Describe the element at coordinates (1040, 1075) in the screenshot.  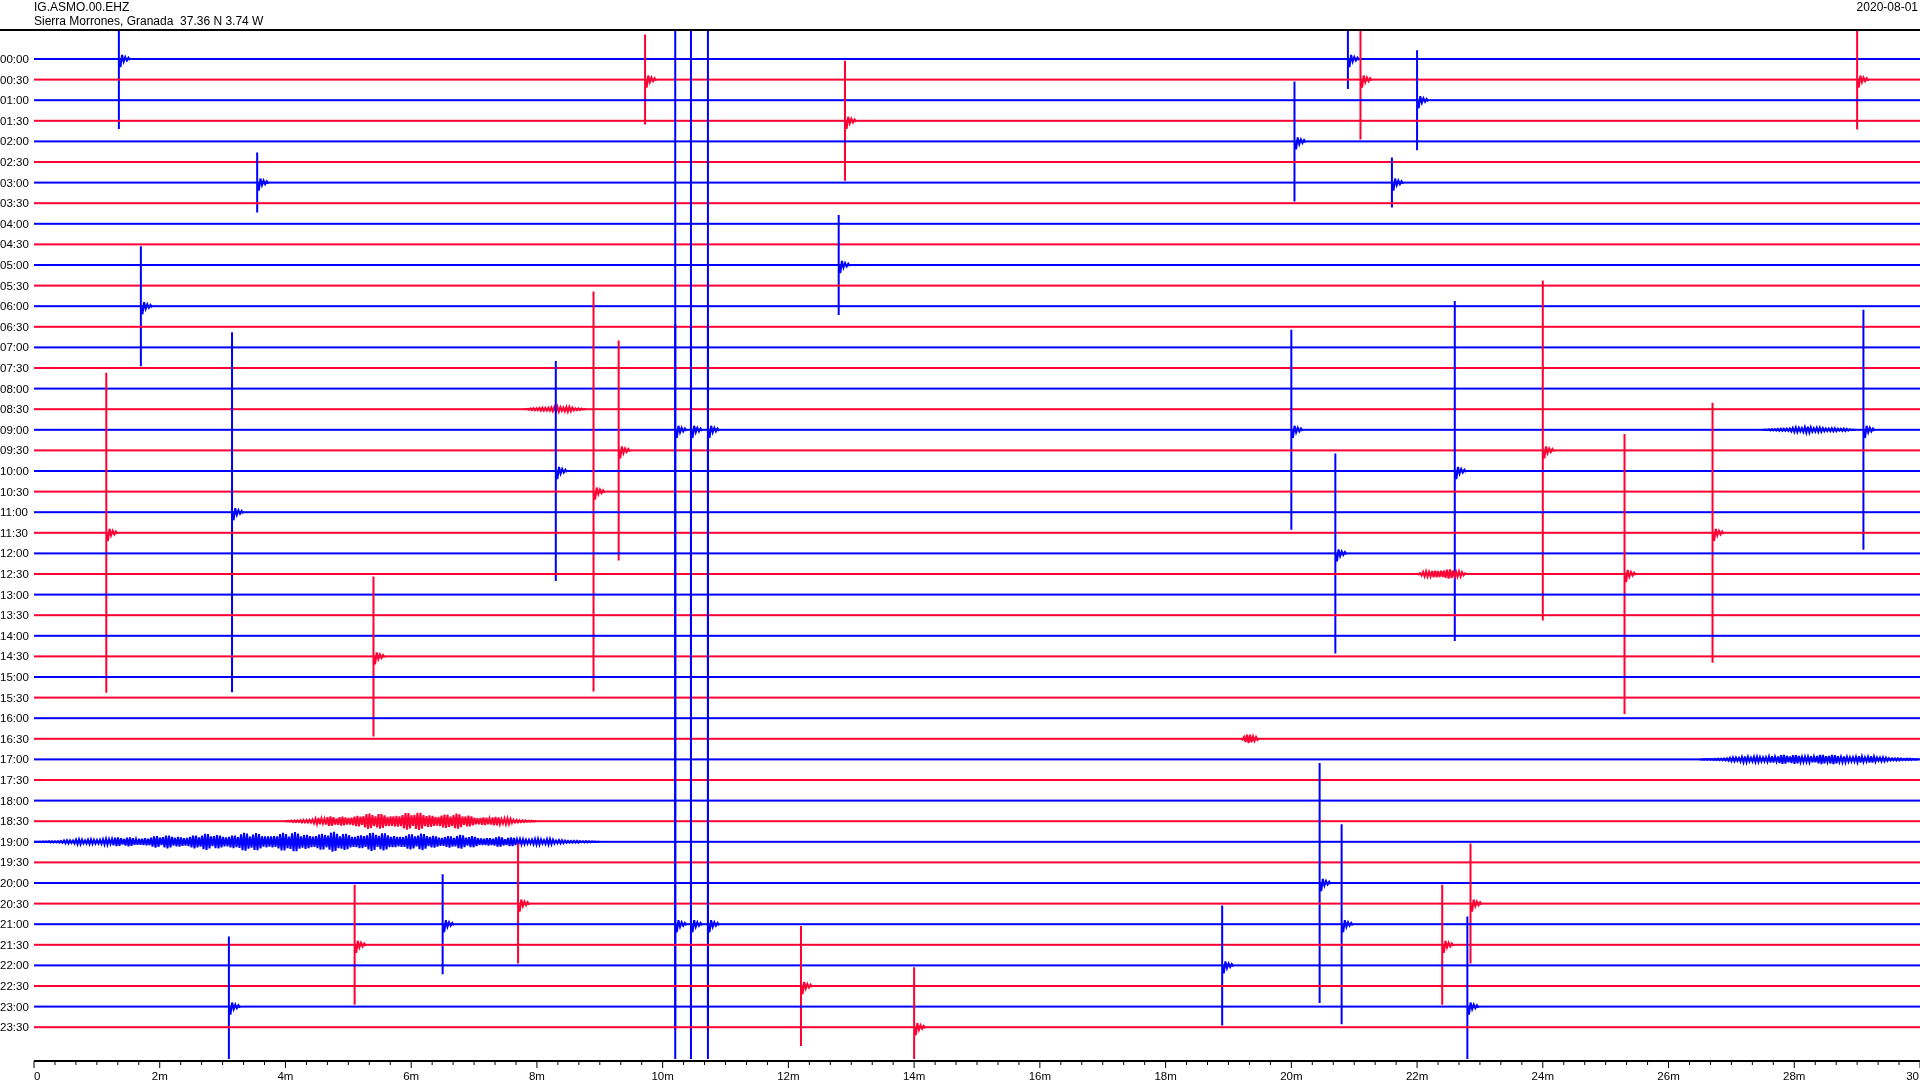
I see `x-tick-label: 16m` at that location.